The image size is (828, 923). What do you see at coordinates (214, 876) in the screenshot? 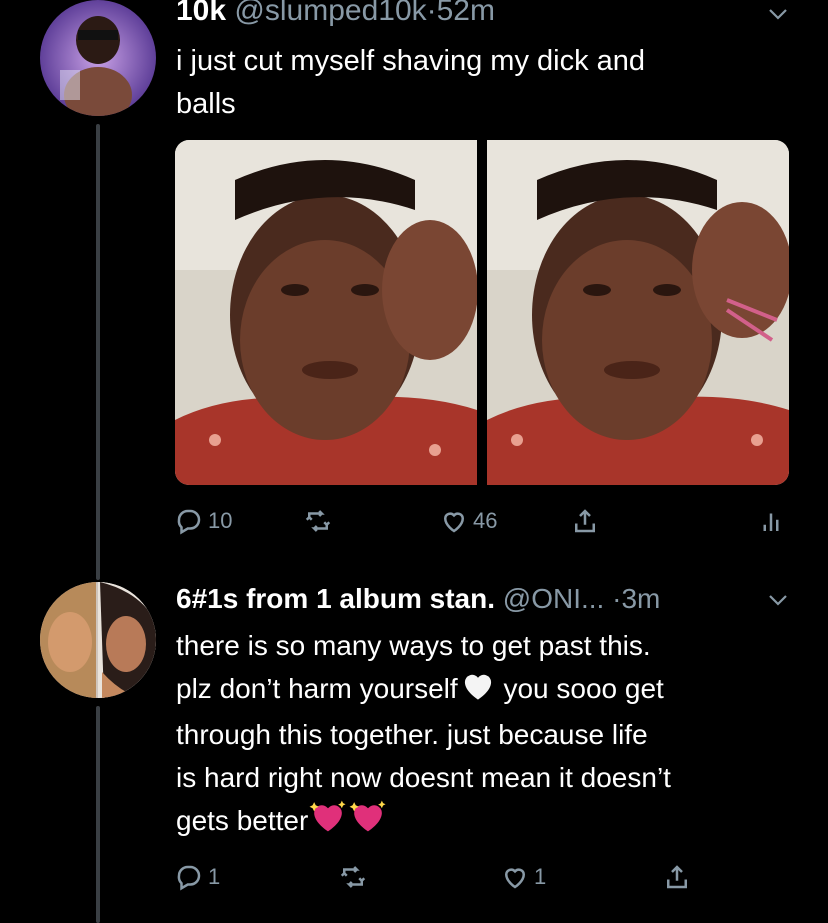
I see `reply-count: 1` at bounding box center [214, 876].